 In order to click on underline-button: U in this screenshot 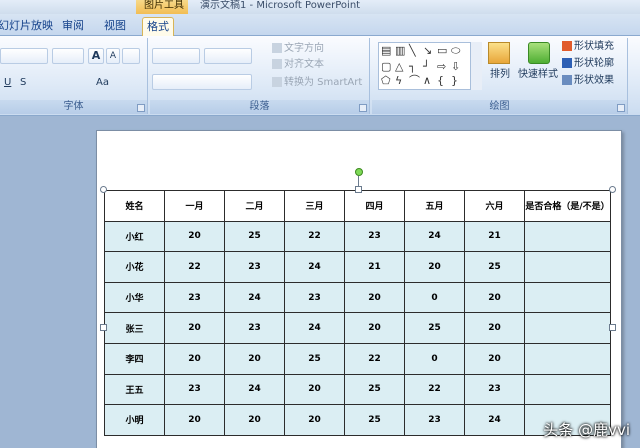, I will do `click(7, 83)`.